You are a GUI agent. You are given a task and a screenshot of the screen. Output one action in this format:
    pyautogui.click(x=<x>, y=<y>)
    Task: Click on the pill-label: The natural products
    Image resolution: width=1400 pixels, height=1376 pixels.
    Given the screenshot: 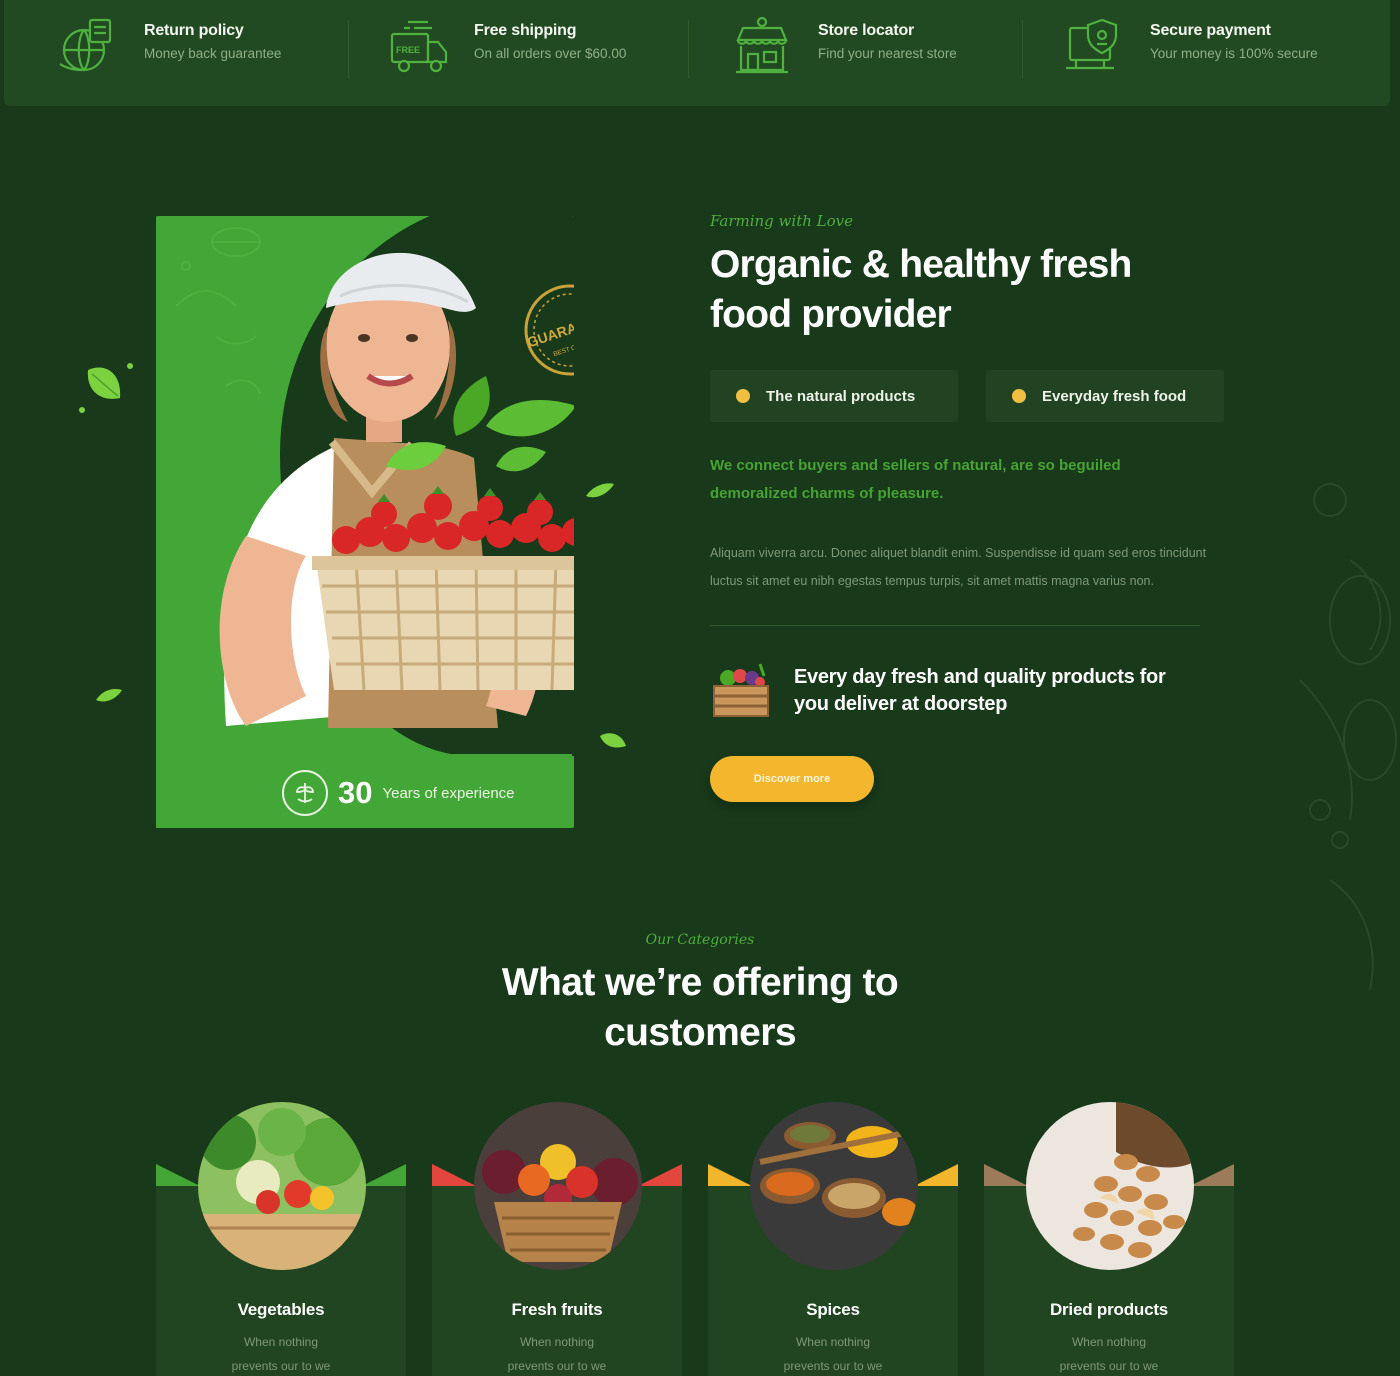 What is the action you would take?
    pyautogui.click(x=841, y=396)
    